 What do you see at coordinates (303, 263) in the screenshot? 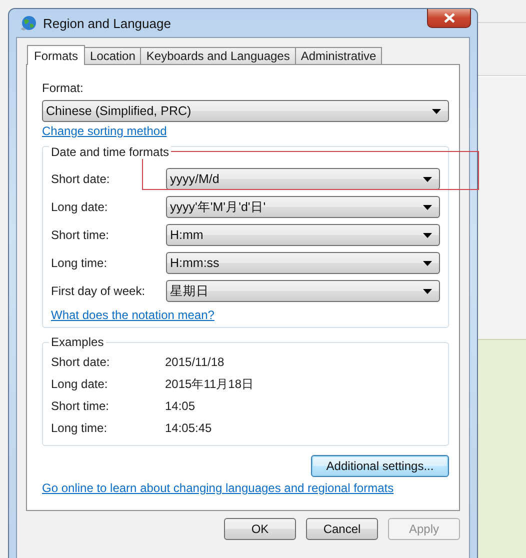
I see `format-dropdown: H:mm:ss` at bounding box center [303, 263].